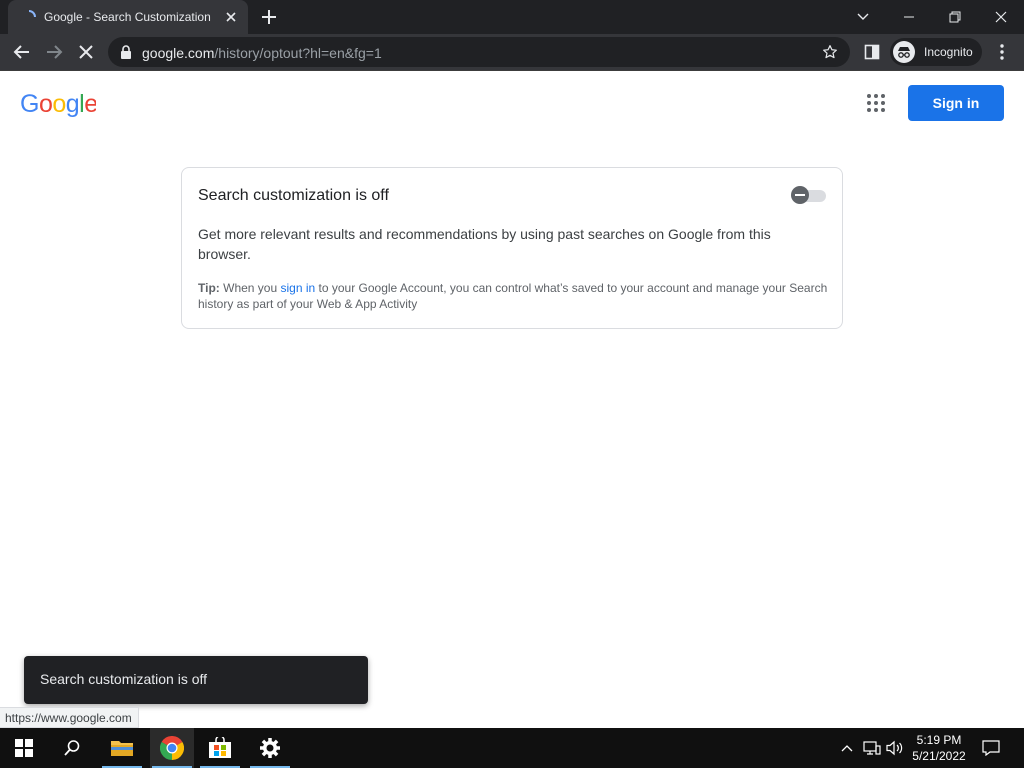 This screenshot has height=768, width=1024. Describe the element at coordinates (895, 748) in the screenshot. I see `volume-icon` at that location.